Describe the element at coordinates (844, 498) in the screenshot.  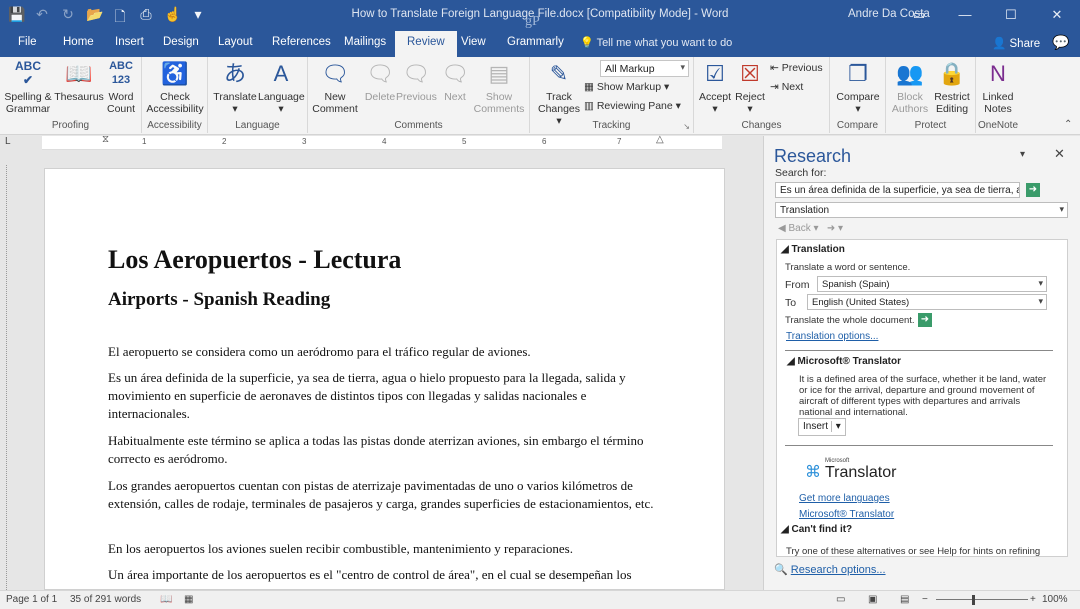
I see `get-more-languages-link: Get more languages` at that location.